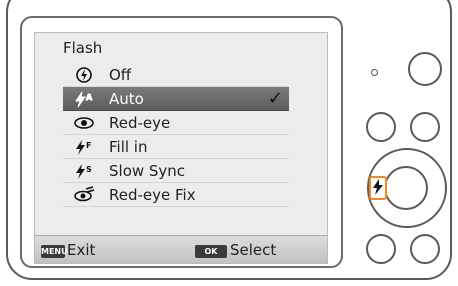 The height and width of the screenshot is (286, 458). I want to click on select-label: Select, so click(253, 250).